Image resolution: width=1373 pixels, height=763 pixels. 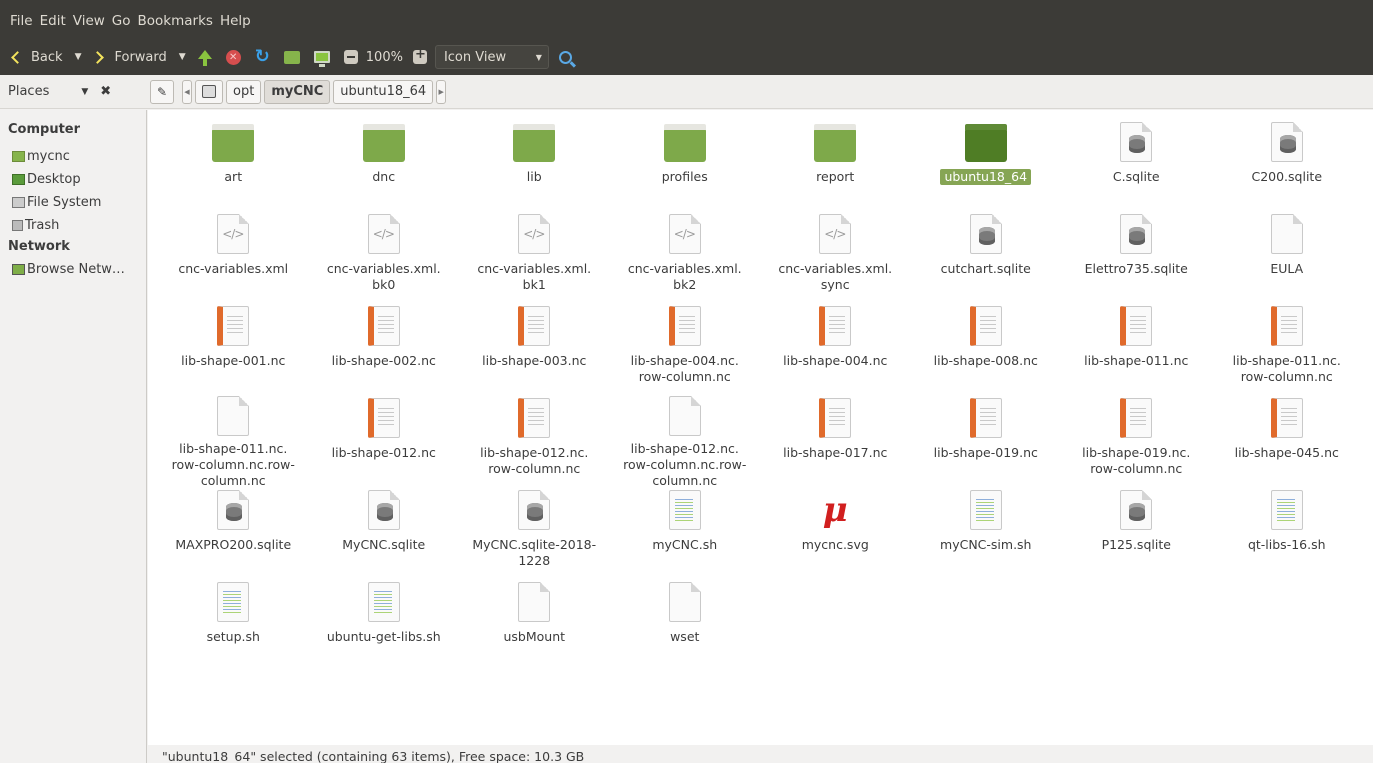 I want to click on forward-history-dropdown-icon: ▼, so click(x=182, y=57).